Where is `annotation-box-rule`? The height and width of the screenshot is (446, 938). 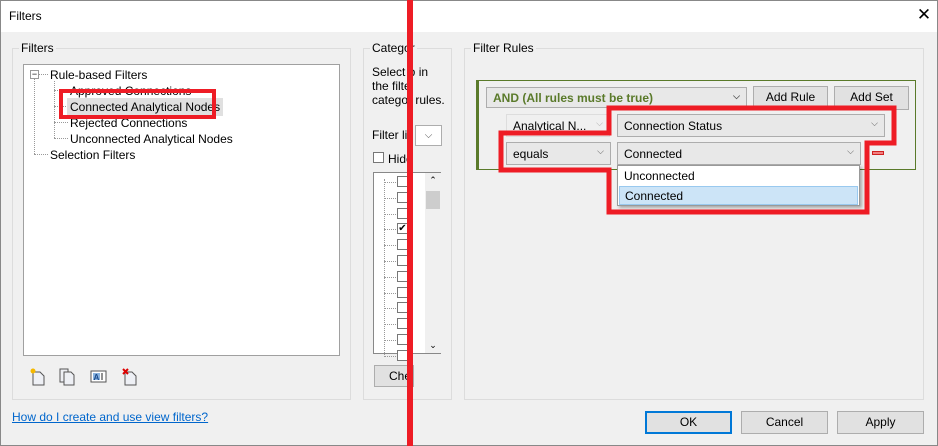 annotation-box-rule is located at coordinates (697, 160).